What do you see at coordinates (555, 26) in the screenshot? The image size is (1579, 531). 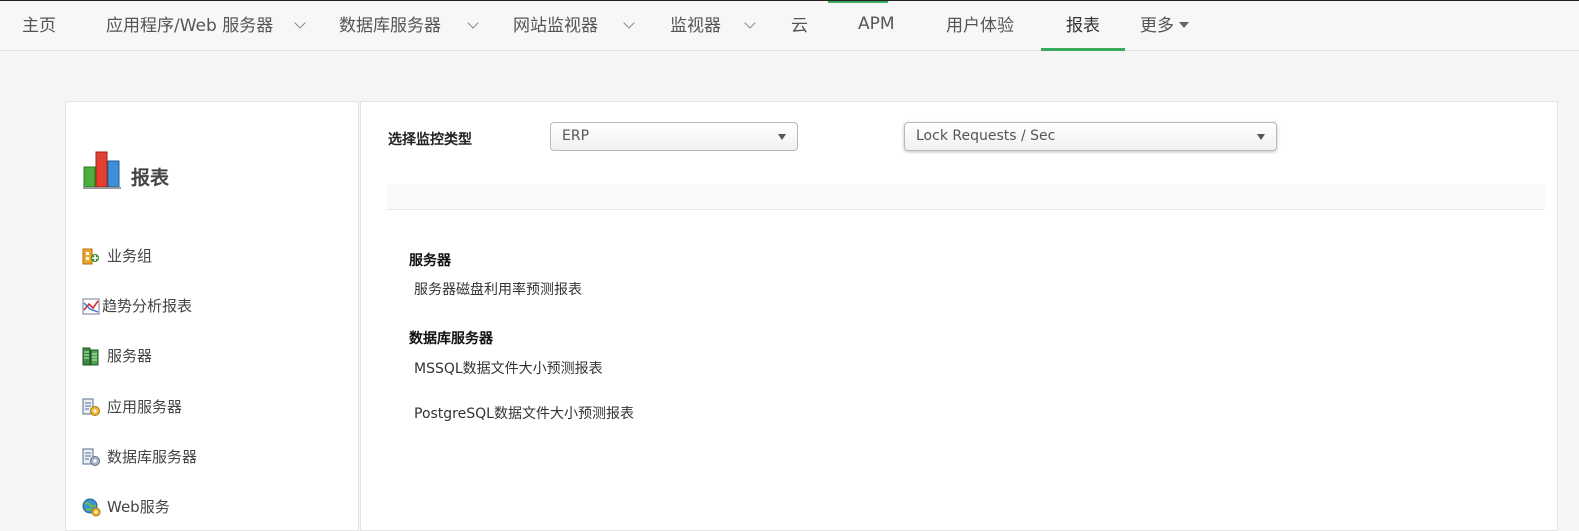 I see `nav-label: 网站监视器` at bounding box center [555, 26].